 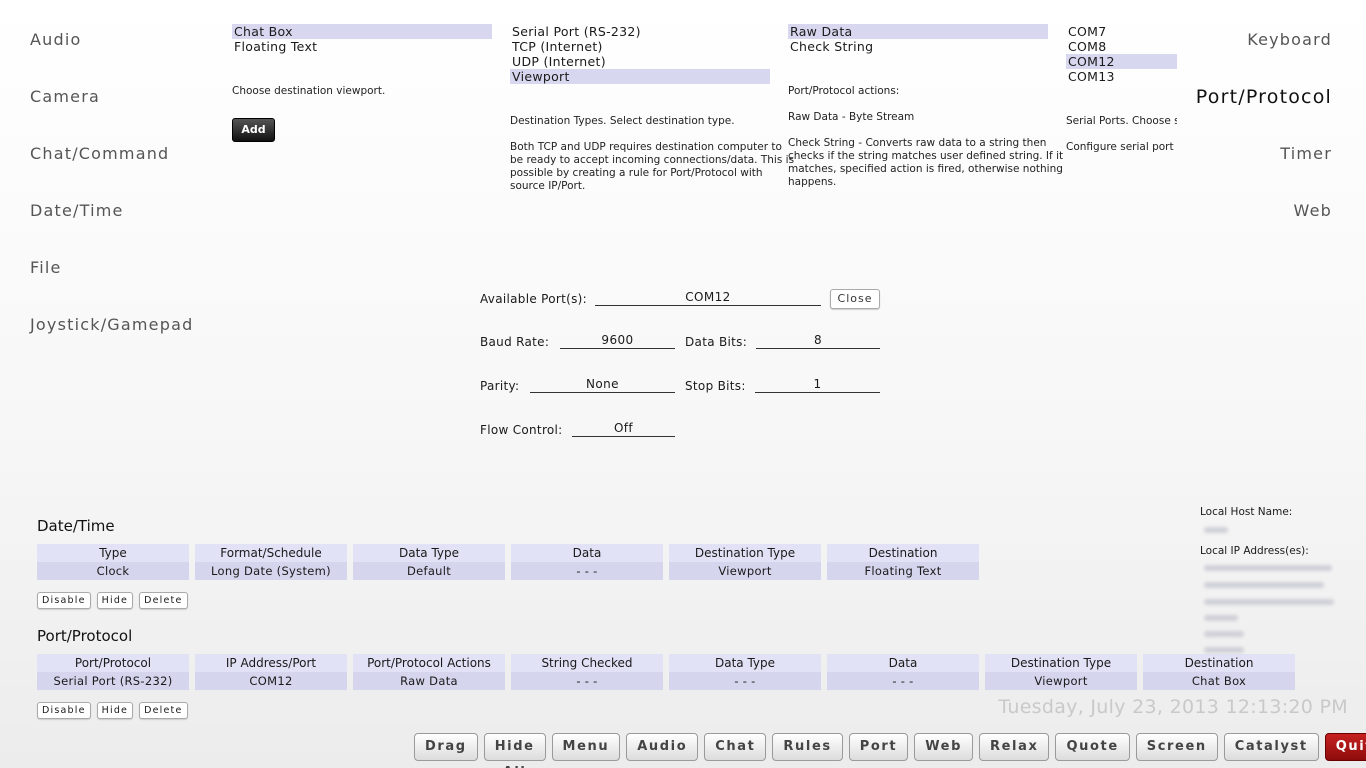 What do you see at coordinates (1232, 225) in the screenshot?
I see `nav-web: Web` at bounding box center [1232, 225].